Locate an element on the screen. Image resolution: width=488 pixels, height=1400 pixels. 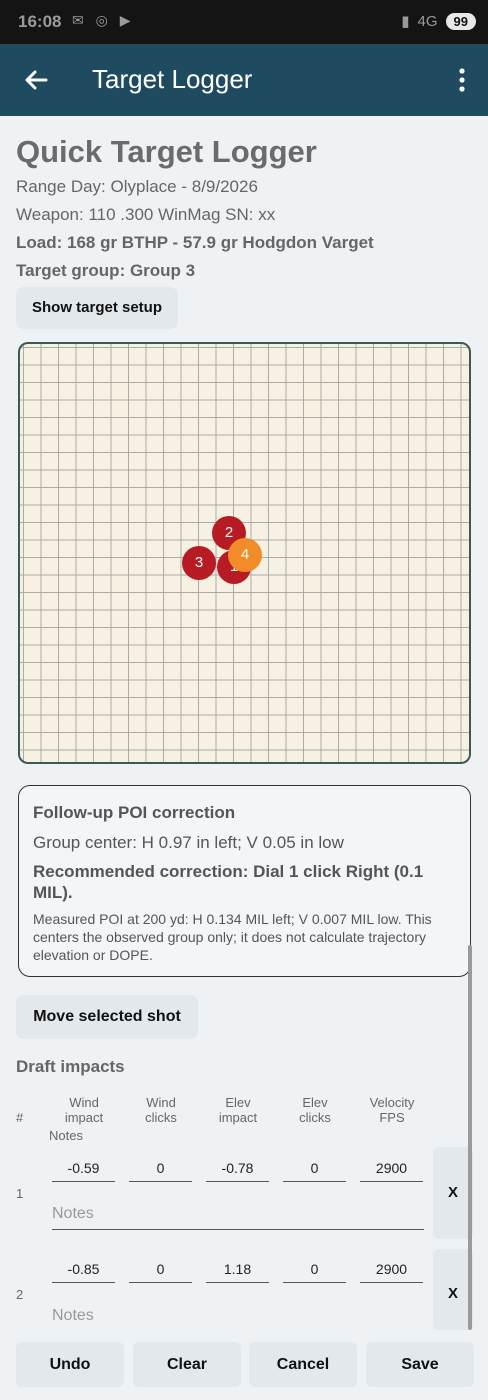
clear-button: Clear is located at coordinates (187, 1364).